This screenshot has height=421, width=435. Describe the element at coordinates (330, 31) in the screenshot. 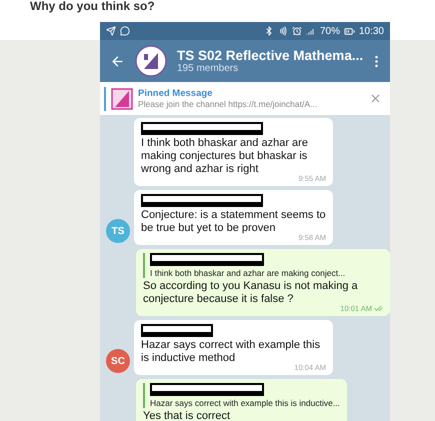

I see `battery-level: 70%` at that location.